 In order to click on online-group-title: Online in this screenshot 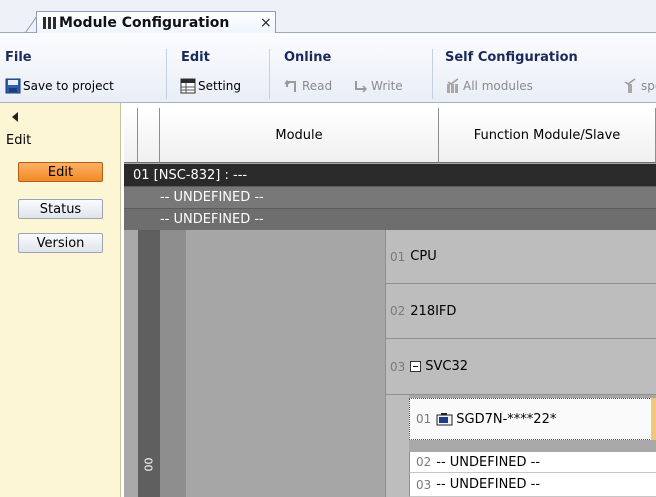, I will do `click(308, 57)`.